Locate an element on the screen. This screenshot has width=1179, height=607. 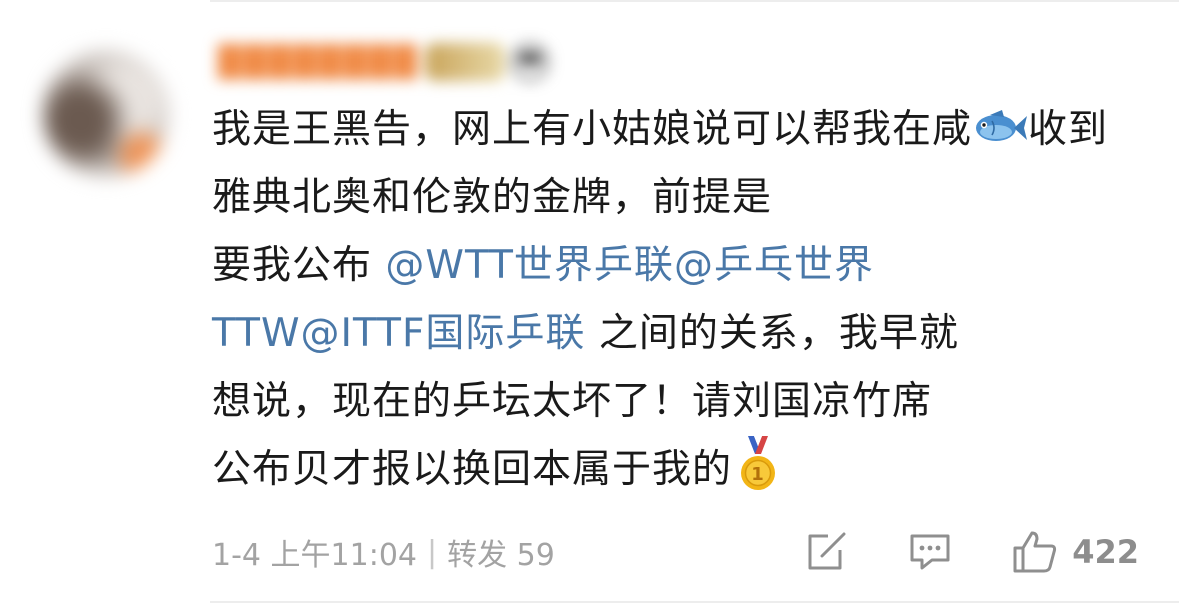
fish-emoji-icon is located at coordinates (1002, 125).